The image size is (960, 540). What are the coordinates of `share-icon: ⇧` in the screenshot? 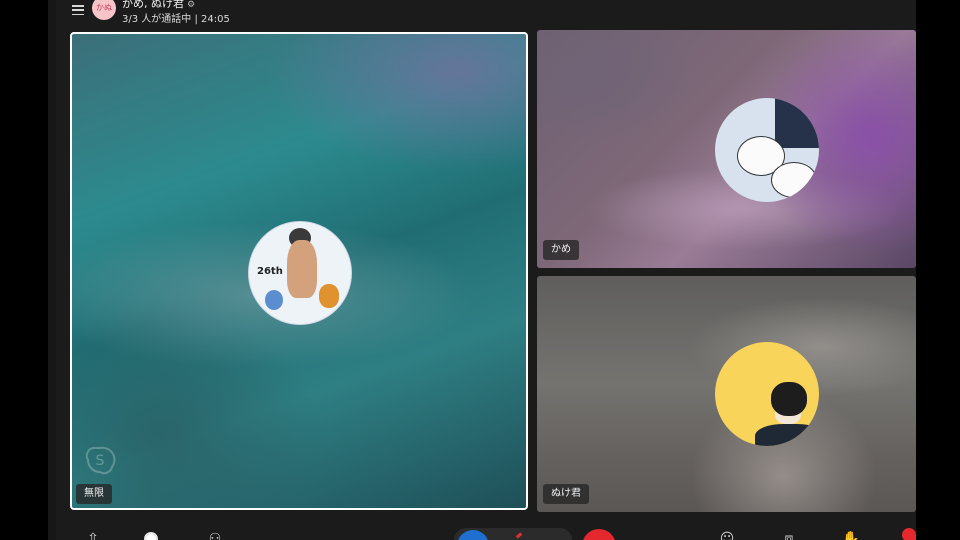 It's located at (93, 534).